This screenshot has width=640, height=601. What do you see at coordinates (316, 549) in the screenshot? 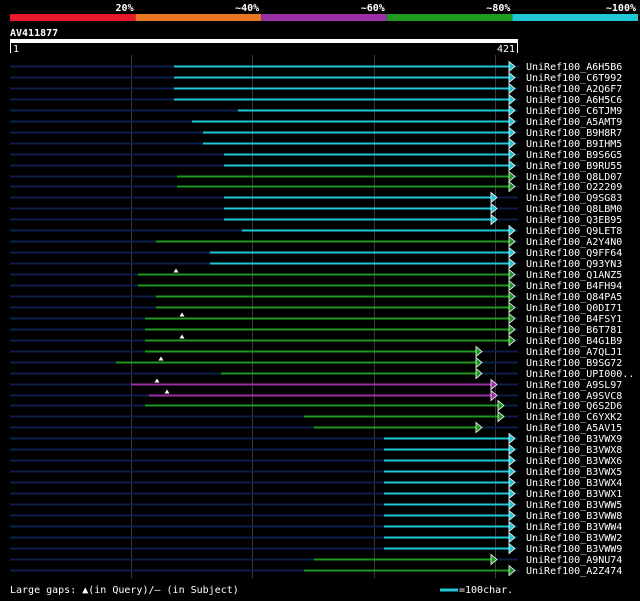
I see `hit-row: UniRef100_B3VWW9` at bounding box center [316, 549].